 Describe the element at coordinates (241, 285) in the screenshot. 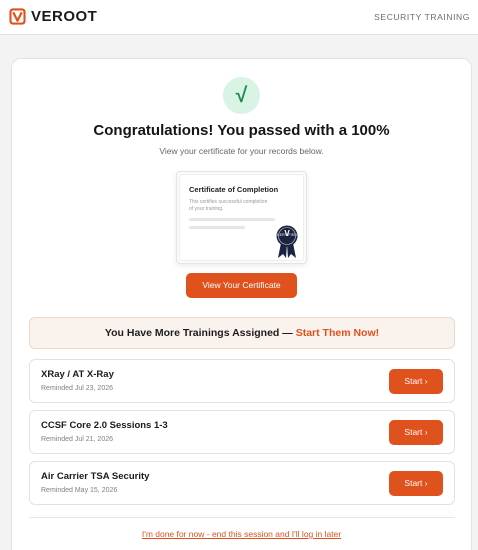

I see `view-certificate-button: View Your Certificate` at that location.